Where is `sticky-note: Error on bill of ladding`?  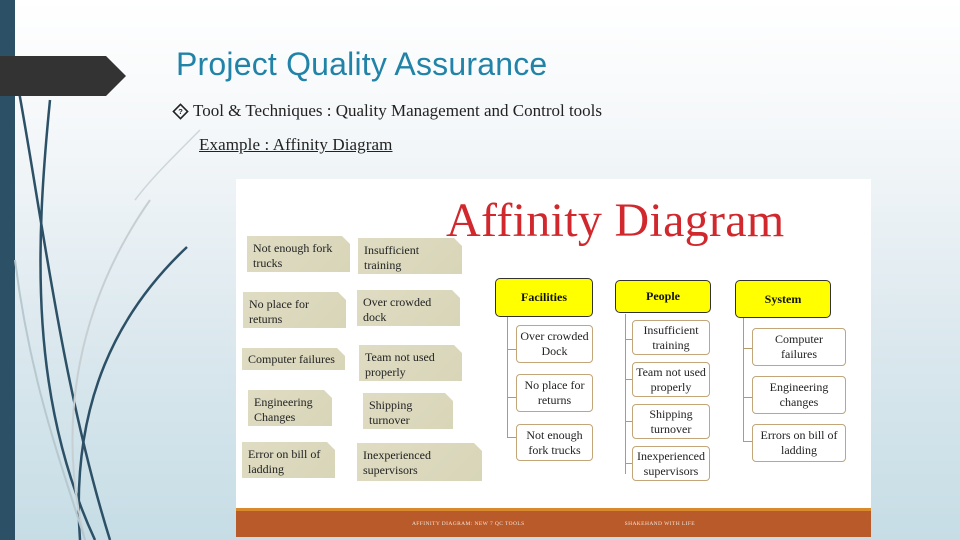 sticky-note: Error on bill of ladding is located at coordinates (288, 460).